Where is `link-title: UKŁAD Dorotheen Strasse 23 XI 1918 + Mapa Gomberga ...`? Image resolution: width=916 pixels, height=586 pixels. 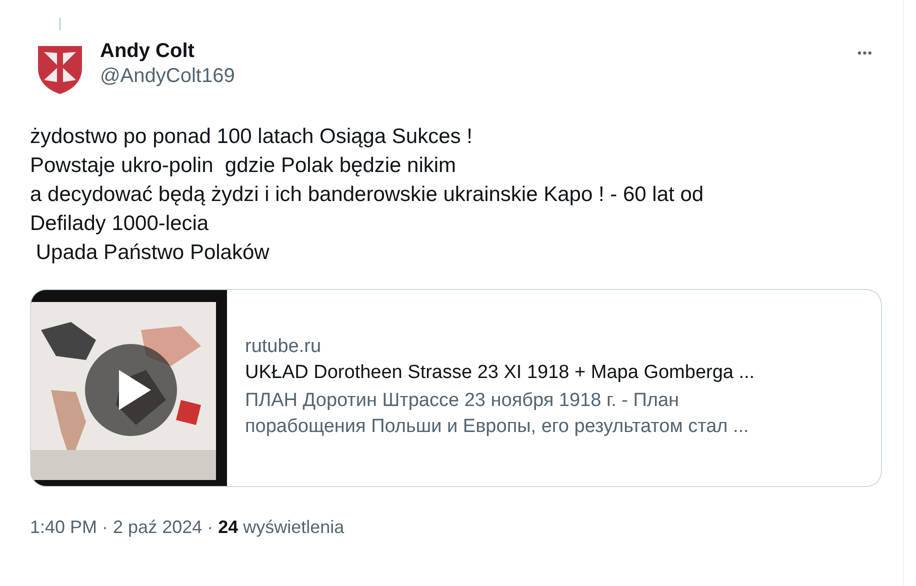 link-title: UKŁAD Dorotheen Strasse 23 XI 1918 + Mapa Gomberga ... is located at coordinates (500, 373).